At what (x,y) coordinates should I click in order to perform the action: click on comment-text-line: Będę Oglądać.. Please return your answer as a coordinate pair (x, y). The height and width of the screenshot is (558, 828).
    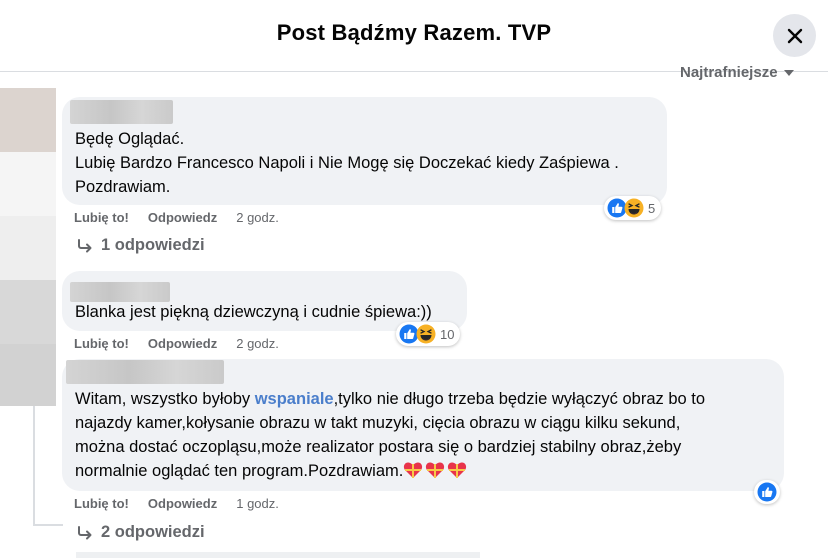
    Looking at the image, I should click on (130, 139).